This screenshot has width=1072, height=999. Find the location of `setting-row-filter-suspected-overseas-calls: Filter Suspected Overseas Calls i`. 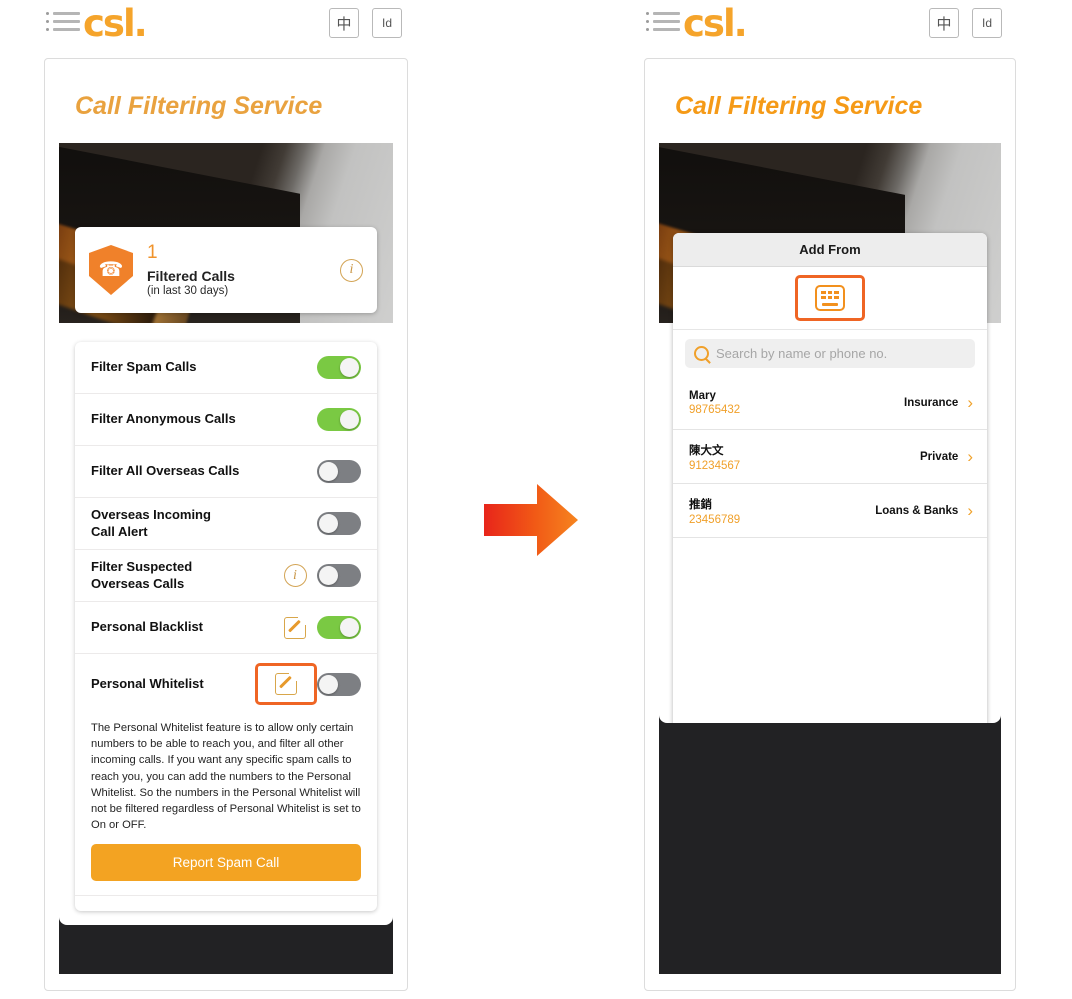

setting-row-filter-suspected-overseas-calls: Filter Suspected Overseas Calls i is located at coordinates (226, 576).